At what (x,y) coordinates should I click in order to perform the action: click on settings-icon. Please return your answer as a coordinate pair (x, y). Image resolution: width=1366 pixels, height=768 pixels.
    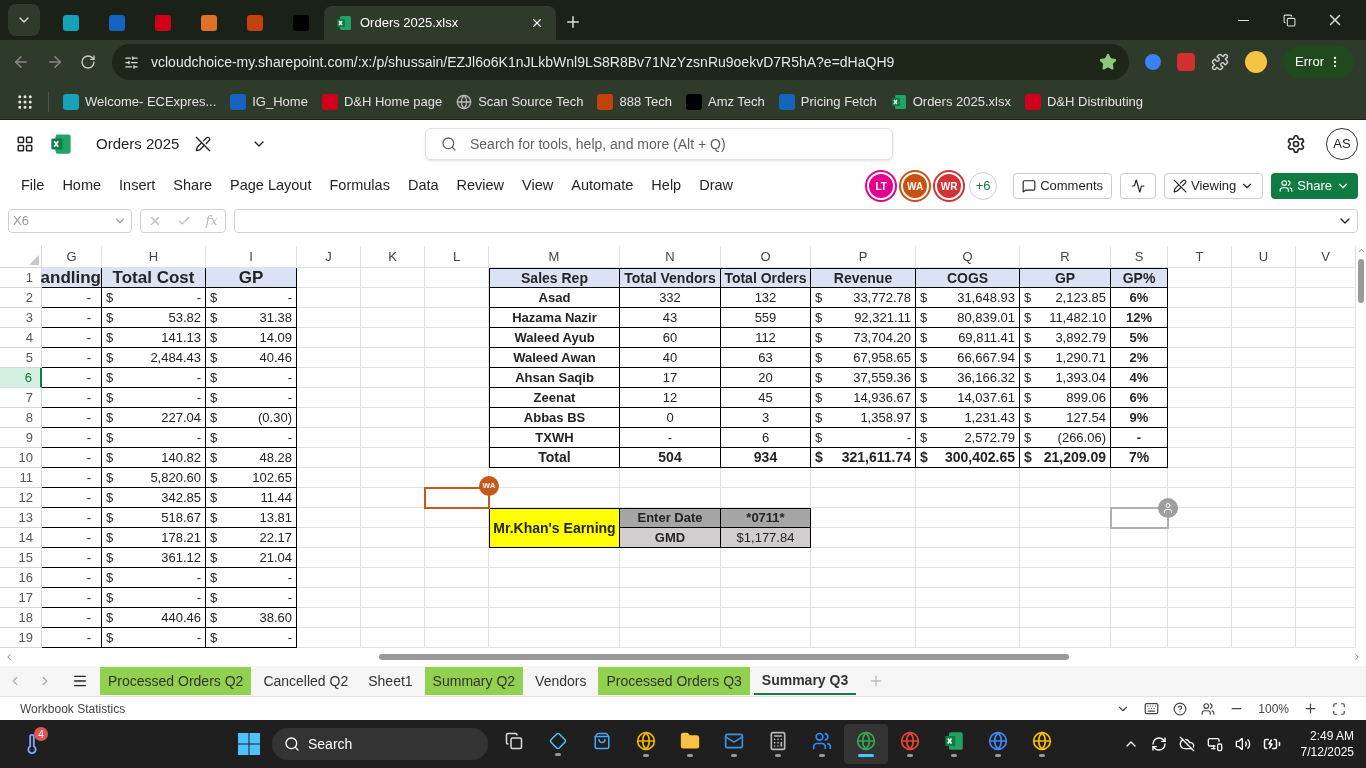
    Looking at the image, I should click on (1296, 144).